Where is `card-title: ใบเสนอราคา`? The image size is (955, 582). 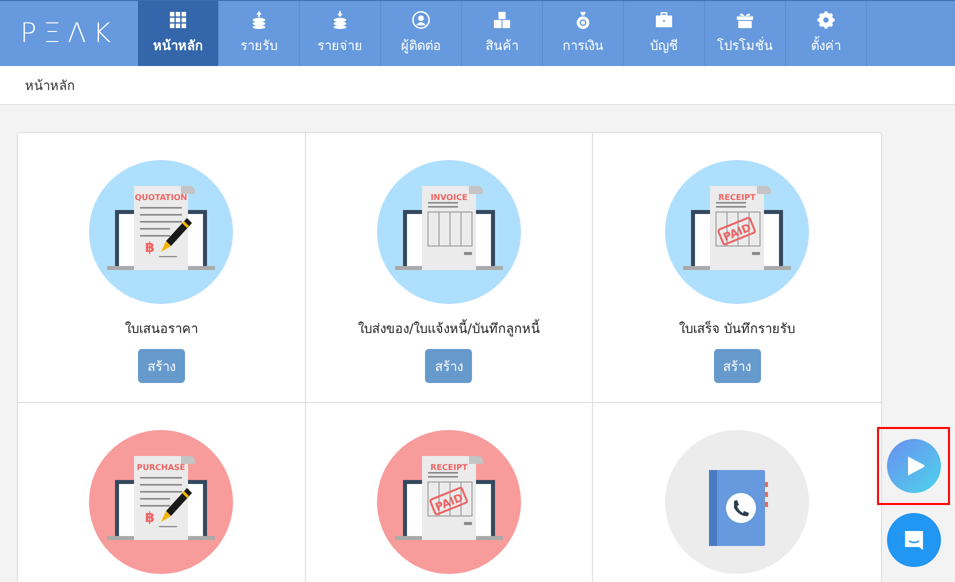 card-title: ใบเสนอราคา is located at coordinates (161, 329).